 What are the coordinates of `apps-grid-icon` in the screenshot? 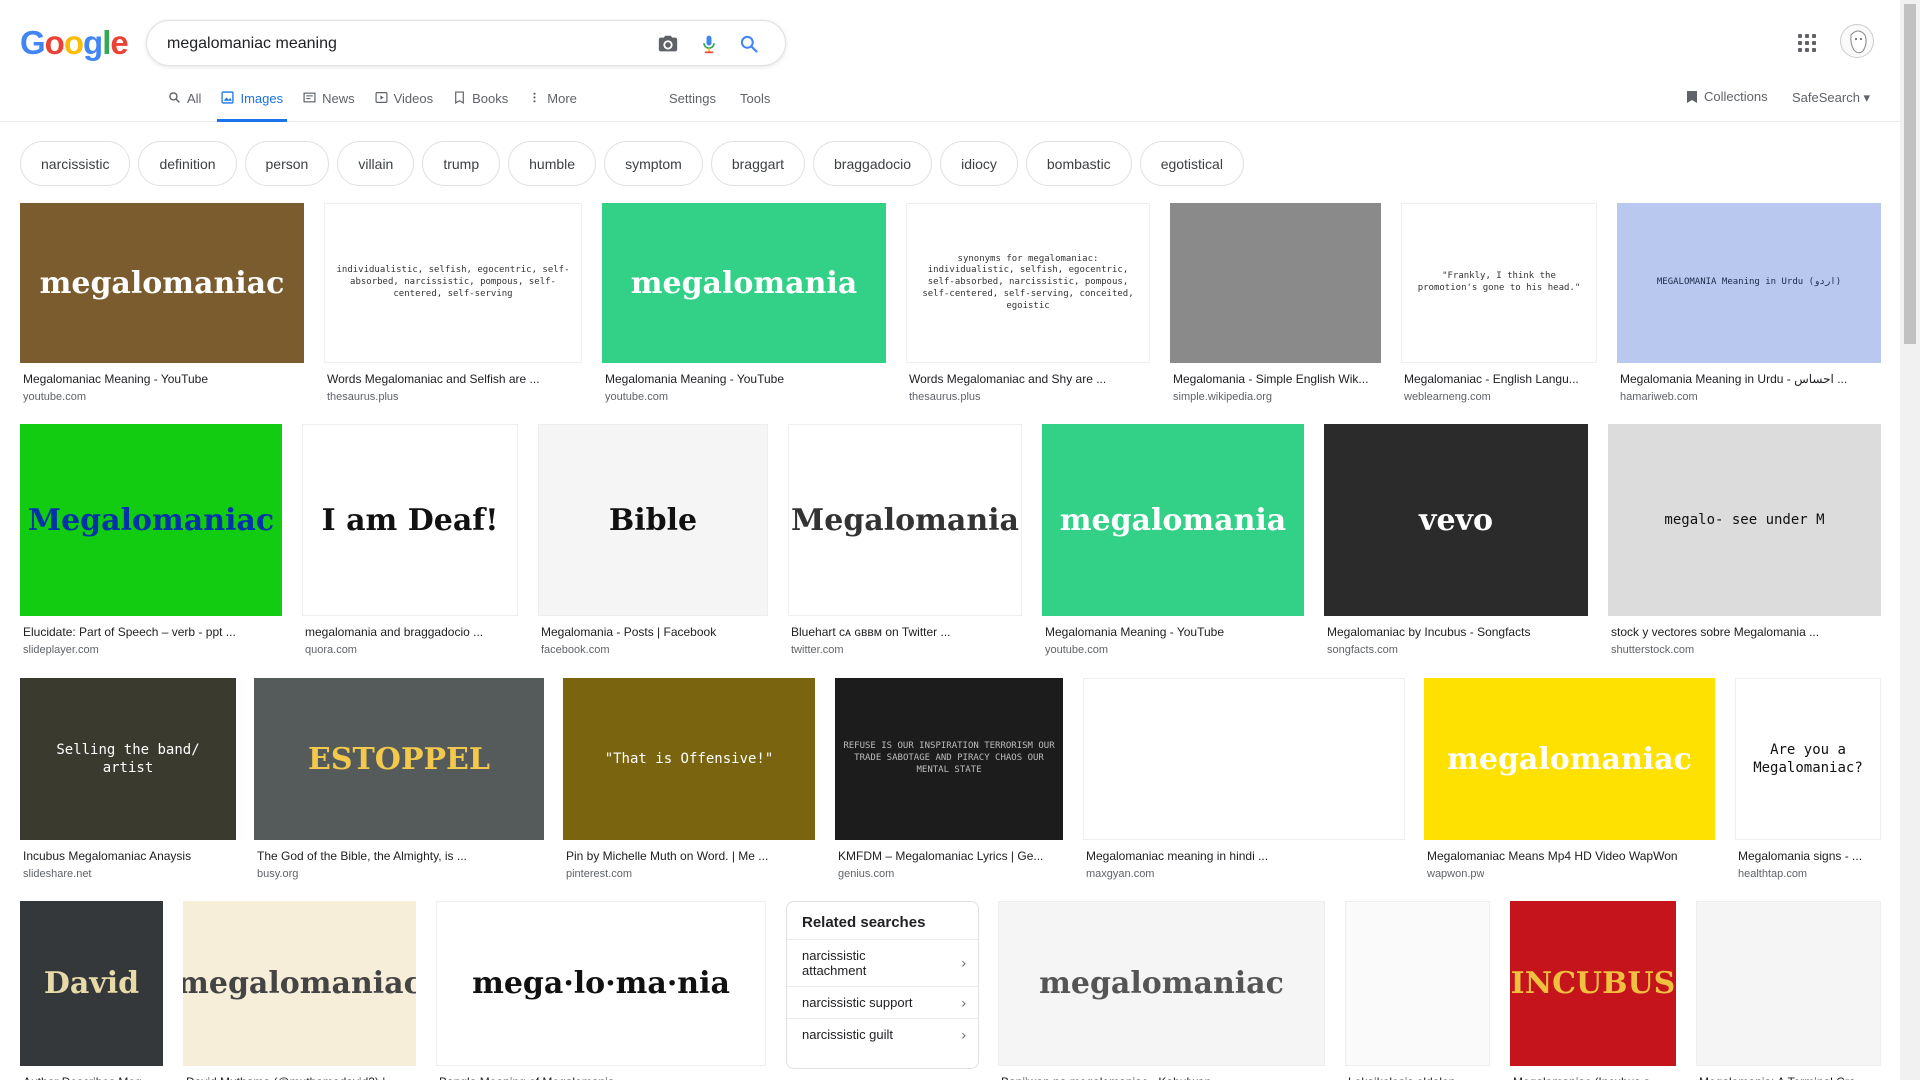 It's located at (1807, 43).